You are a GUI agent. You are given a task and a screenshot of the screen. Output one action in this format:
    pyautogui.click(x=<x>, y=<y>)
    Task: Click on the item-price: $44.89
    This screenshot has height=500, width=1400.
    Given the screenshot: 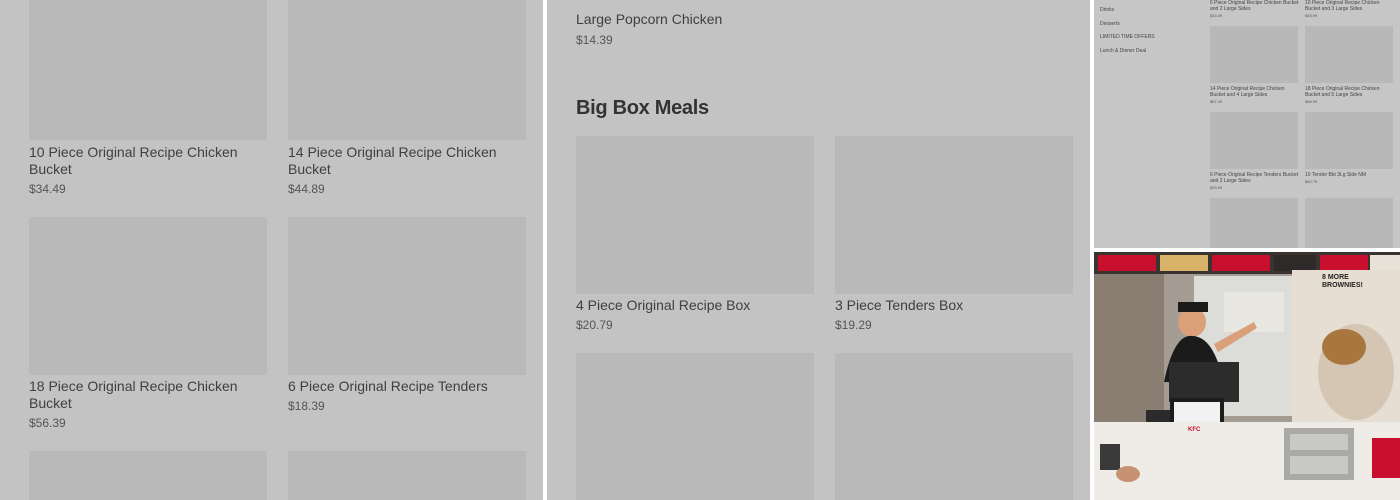 What is the action you would take?
    pyautogui.click(x=306, y=189)
    